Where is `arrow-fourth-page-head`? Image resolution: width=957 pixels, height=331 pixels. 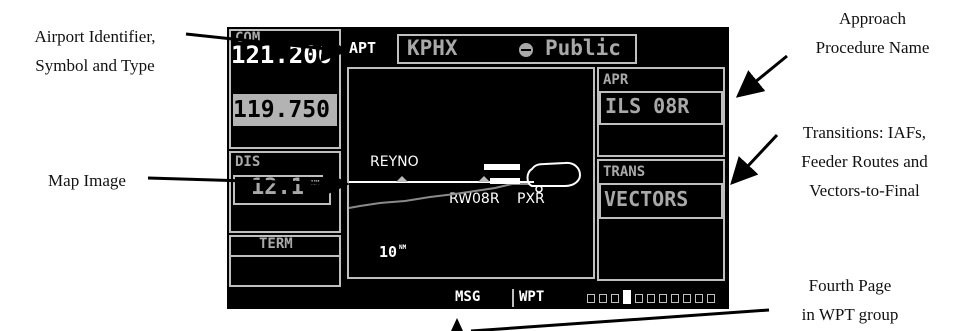
arrow-fourth-page-head is located at coordinates (457, 324).